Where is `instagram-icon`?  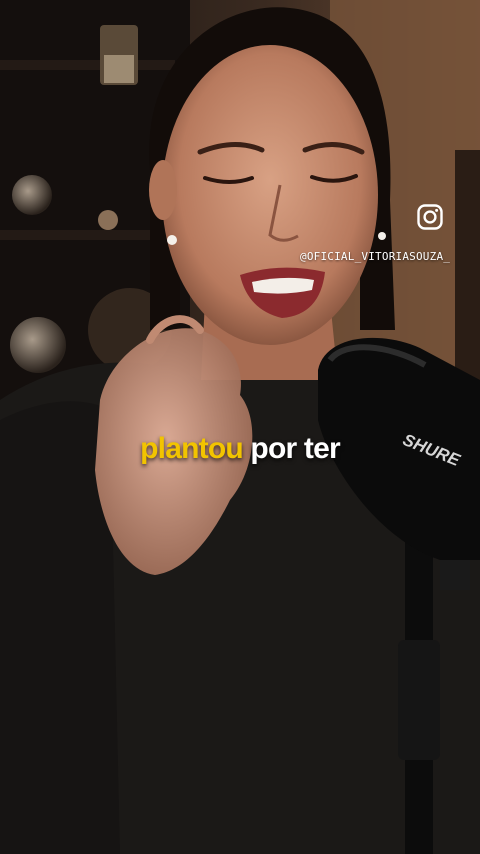 instagram-icon is located at coordinates (430, 217).